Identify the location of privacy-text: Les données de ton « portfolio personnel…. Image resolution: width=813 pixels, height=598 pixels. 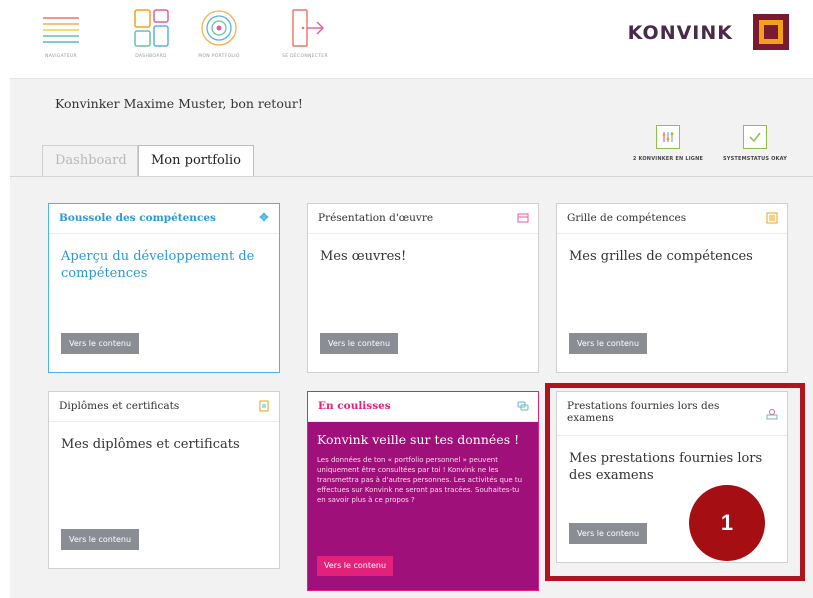
(420, 480).